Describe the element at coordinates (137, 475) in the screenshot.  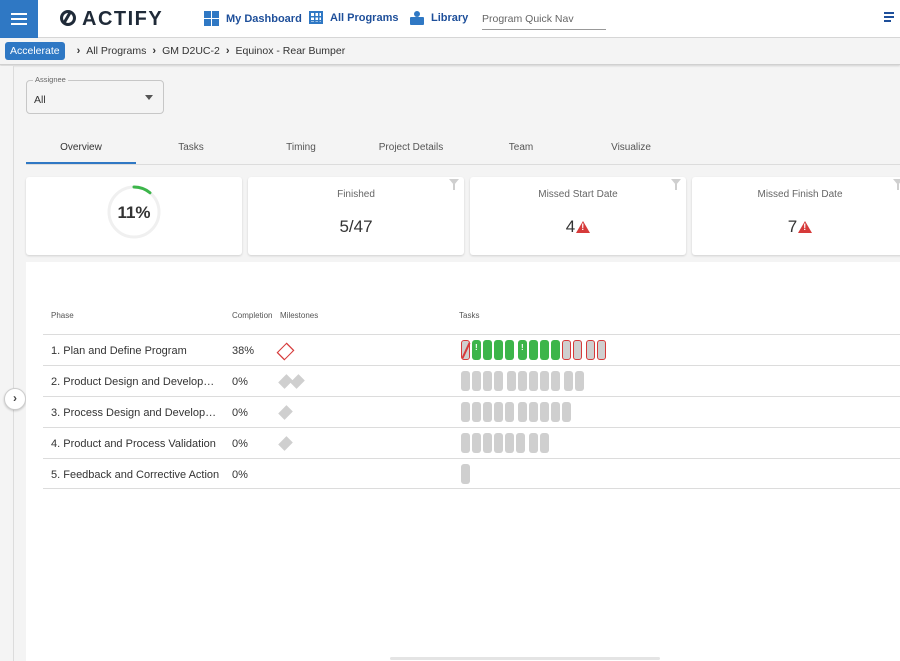
I see `phase-name: 5. Feedback and Corrective Action` at that location.